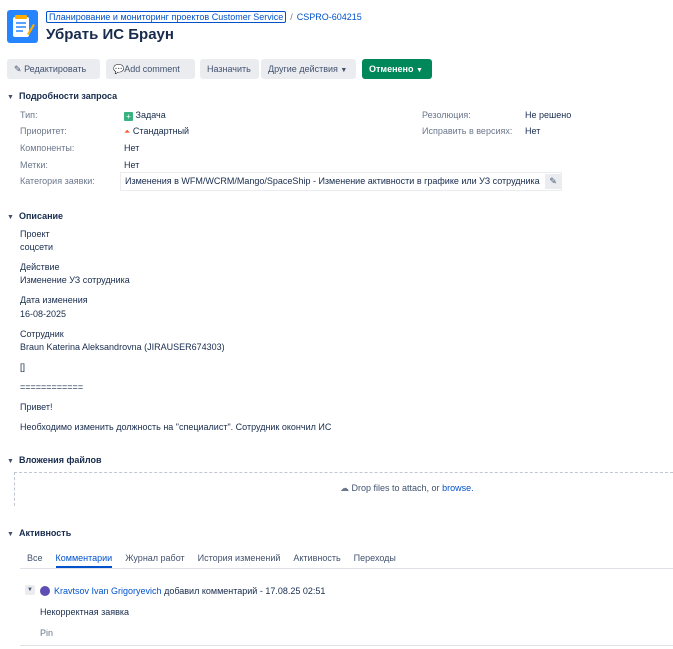 The height and width of the screenshot is (649, 673). What do you see at coordinates (54, 300) in the screenshot?
I see `desc-line: Дата изменения` at bounding box center [54, 300].